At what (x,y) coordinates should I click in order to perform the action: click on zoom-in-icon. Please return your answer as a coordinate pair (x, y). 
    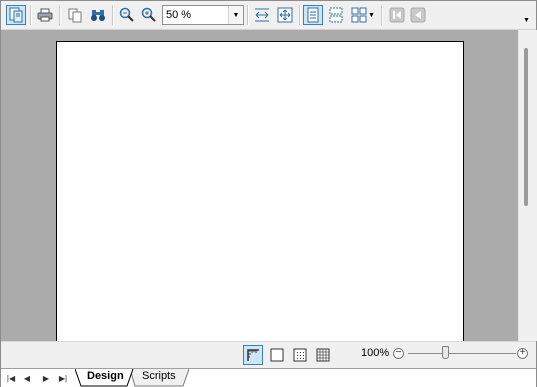
    Looking at the image, I should click on (126, 14).